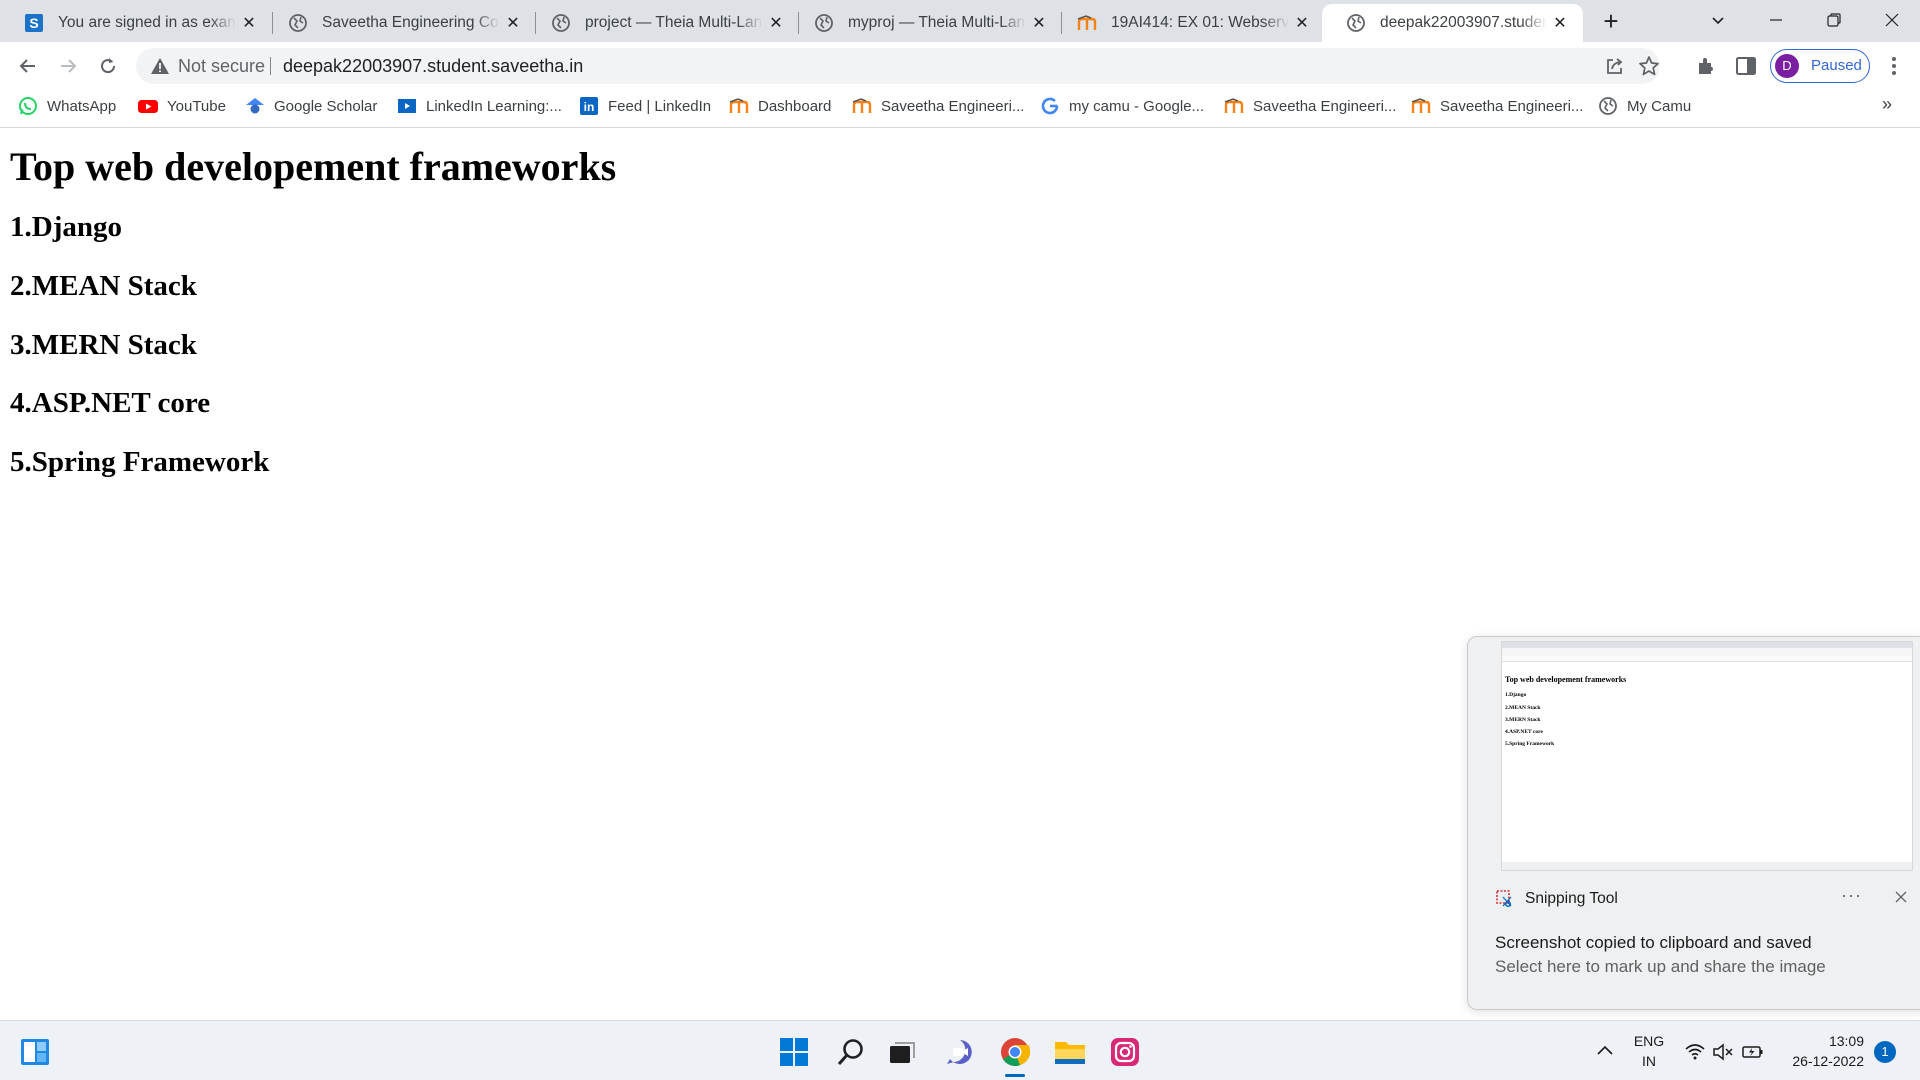 The width and height of the screenshot is (1920, 1080). Describe the element at coordinates (1566, 679) in the screenshot. I see `thumbnail-heading: Top web developement frameworks` at that location.